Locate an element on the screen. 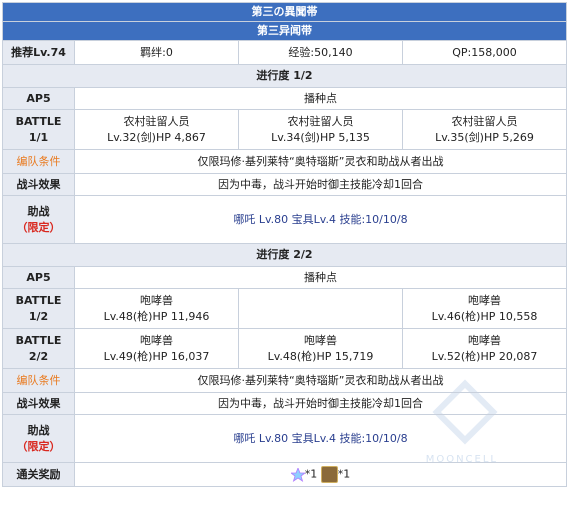 The height and width of the screenshot is (505, 568). enemy-cell: 咆哮兽 Lv.48(枪)HP 11,946 is located at coordinates (156, 308).